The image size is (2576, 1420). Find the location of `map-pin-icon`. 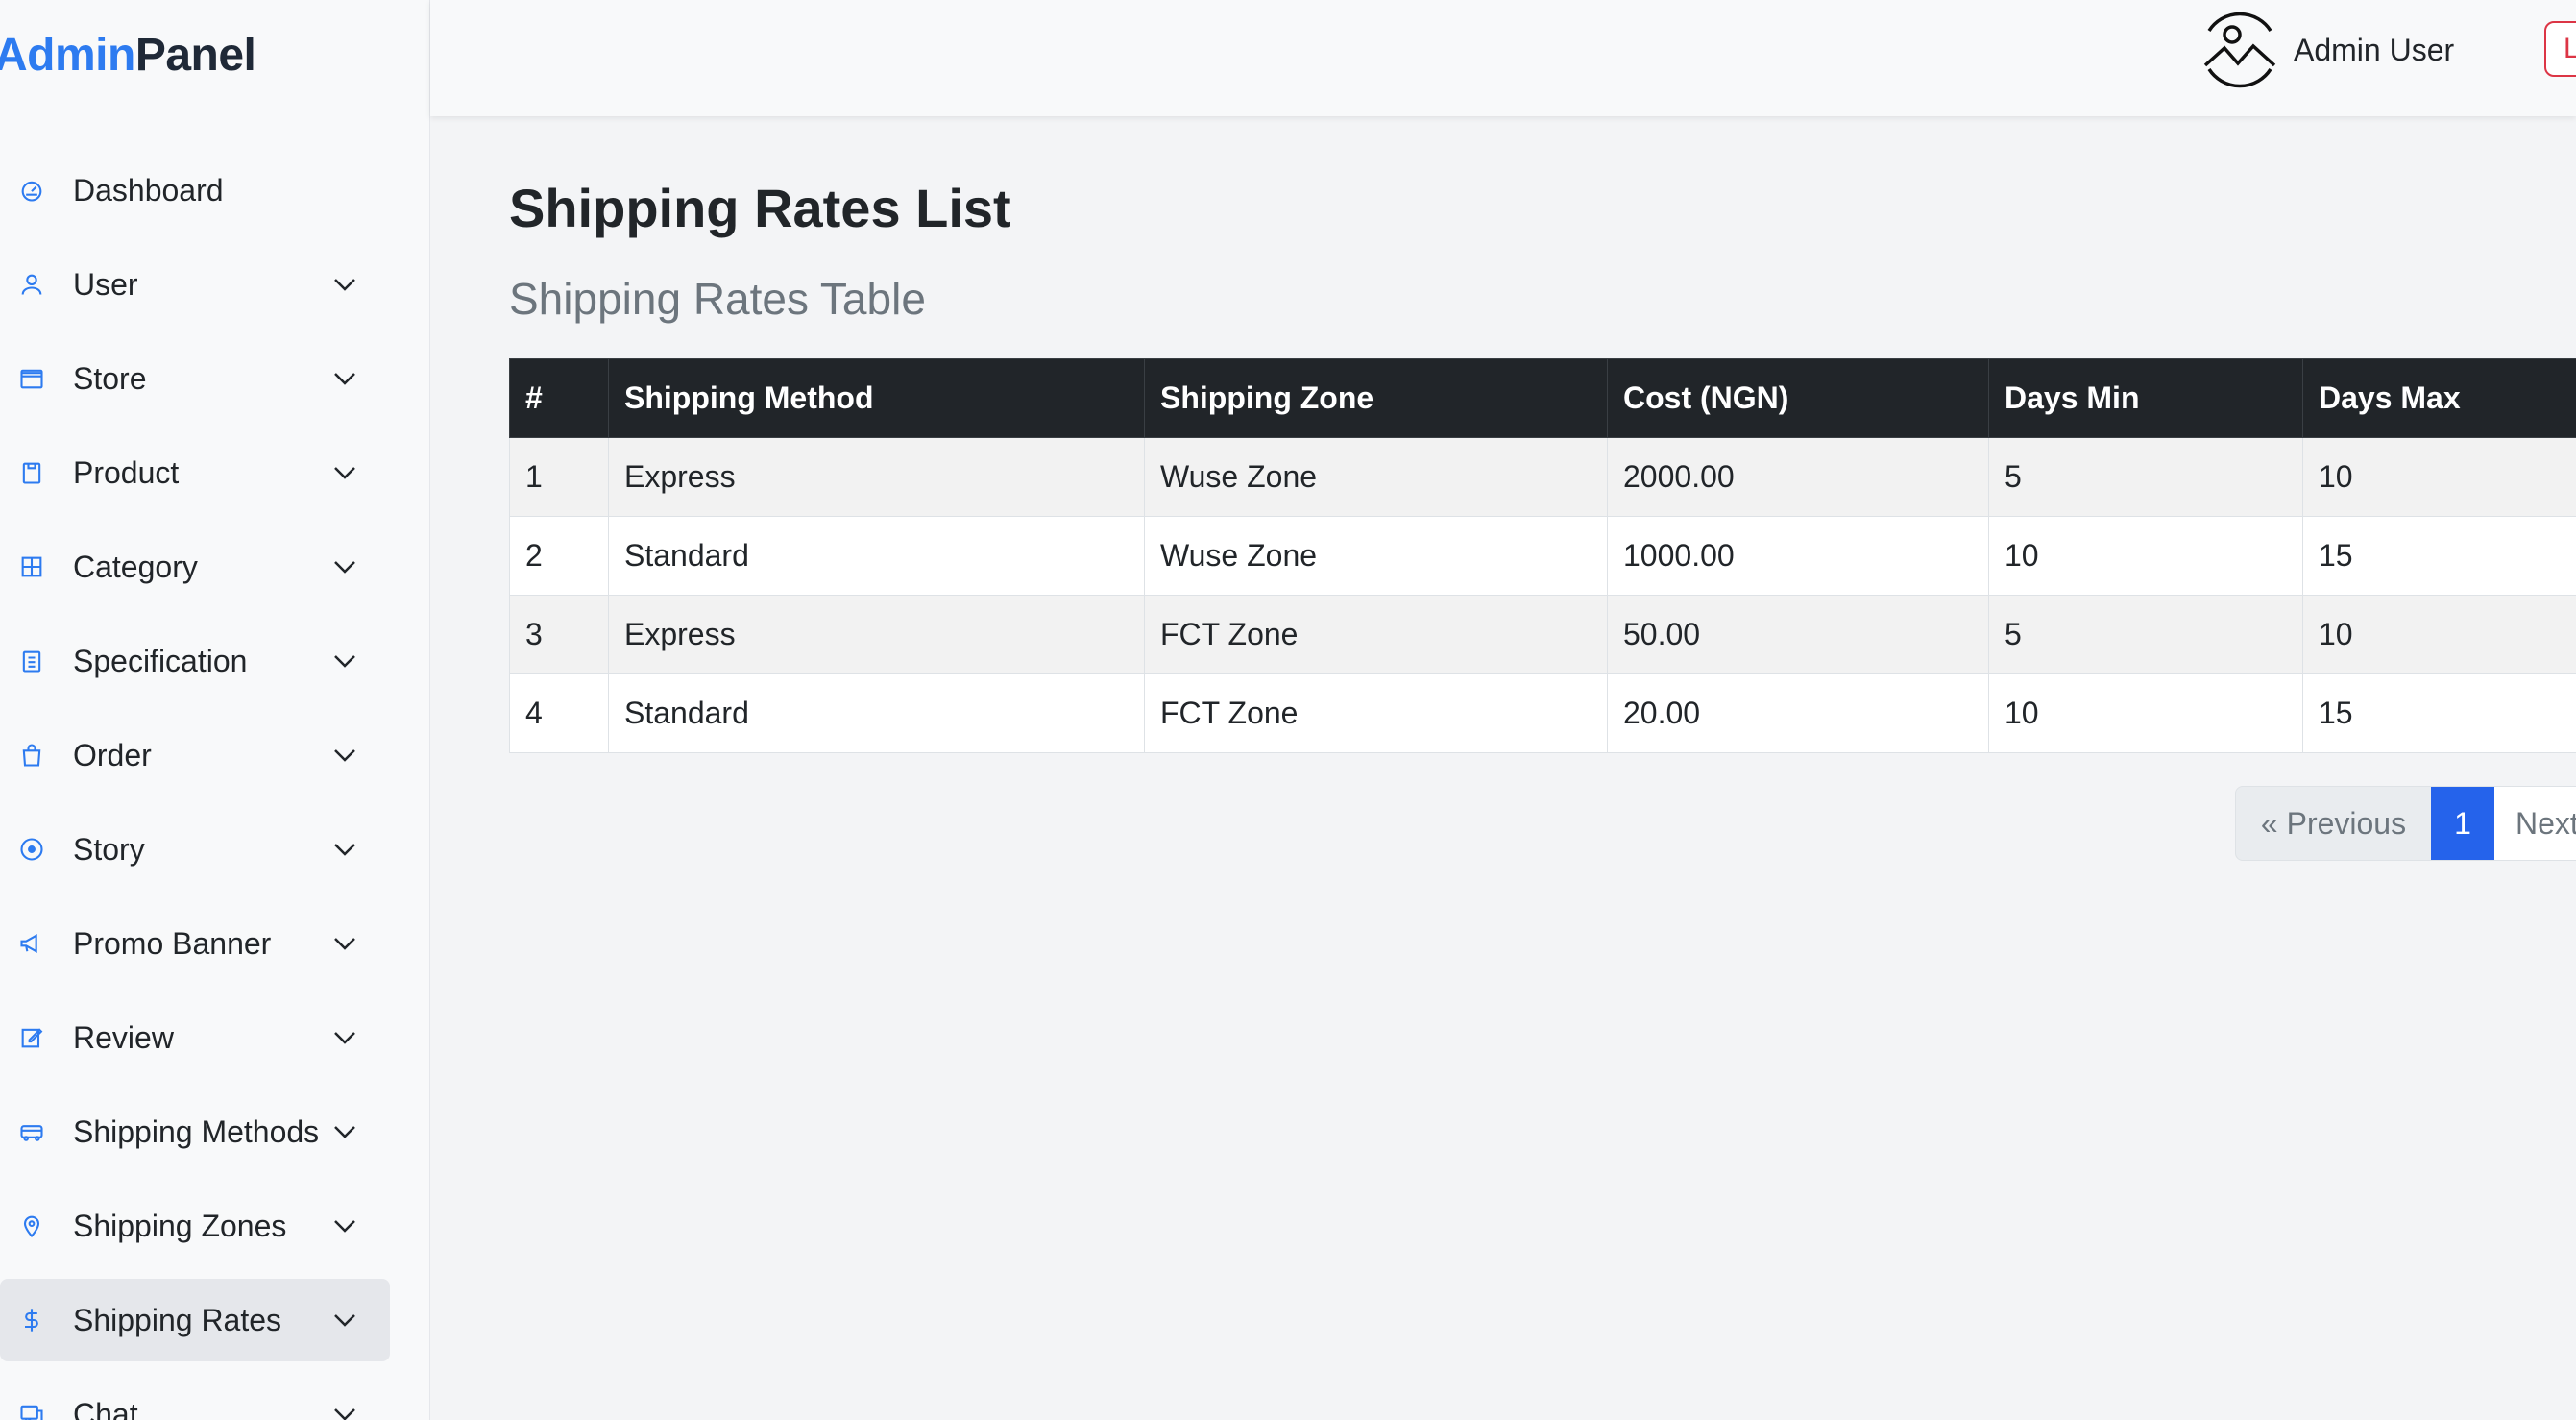

map-pin-icon is located at coordinates (32, 1226).